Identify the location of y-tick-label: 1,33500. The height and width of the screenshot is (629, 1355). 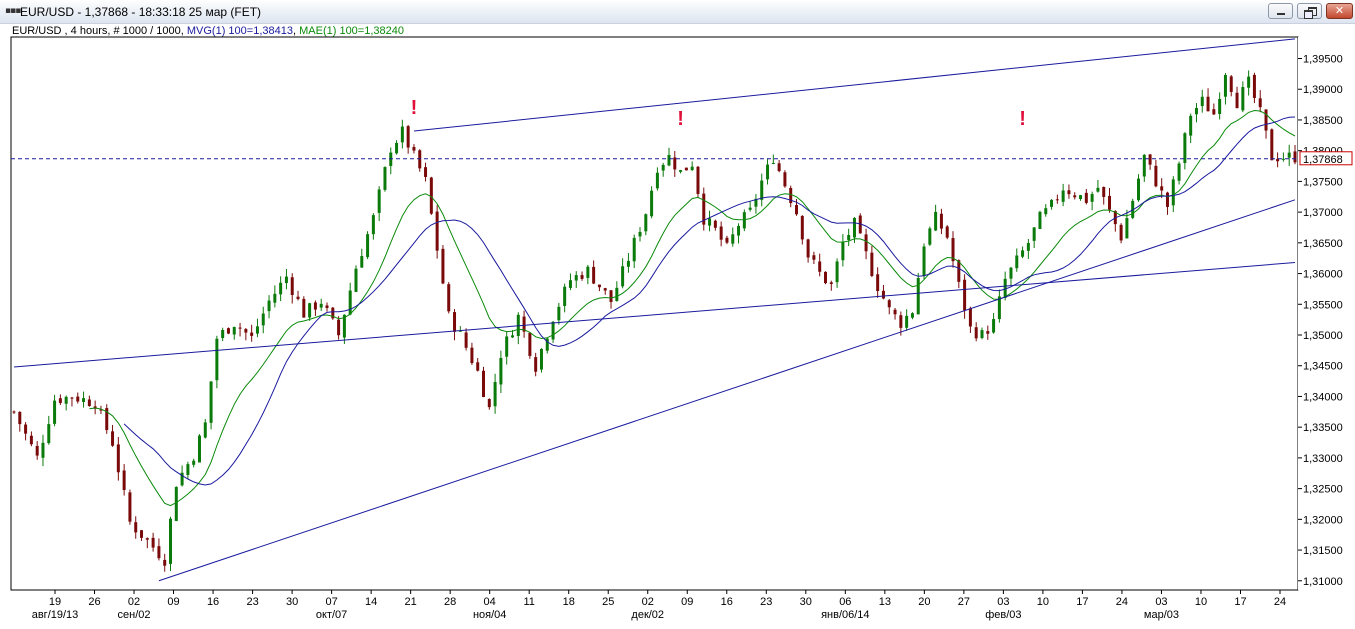
(1323, 428).